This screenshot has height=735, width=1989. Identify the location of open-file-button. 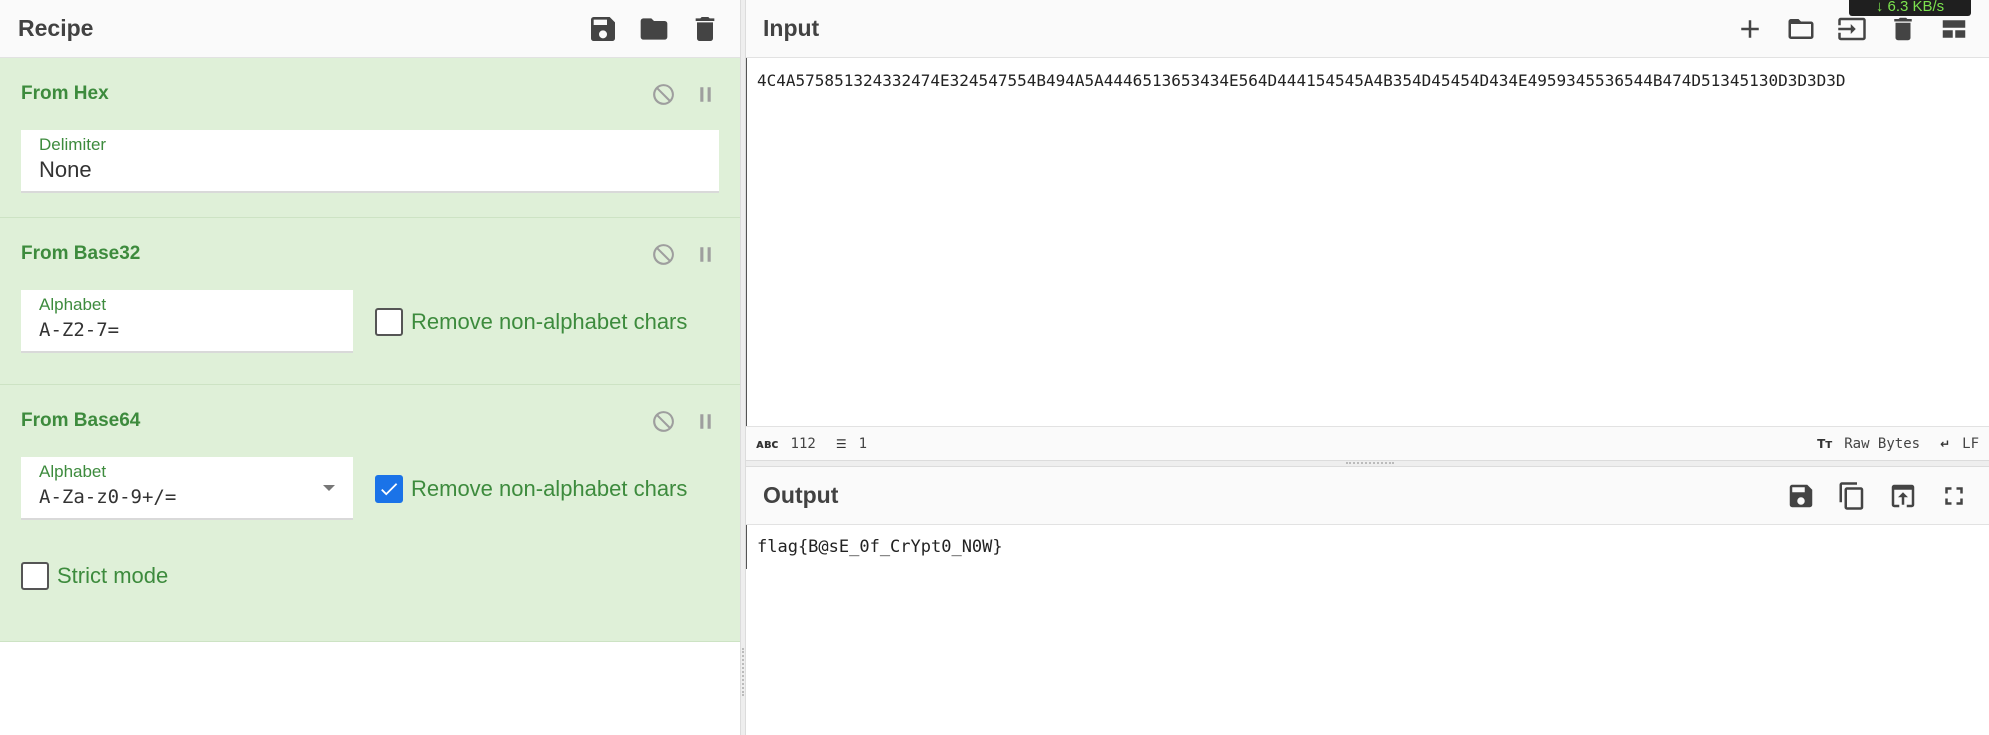
(1852, 29).